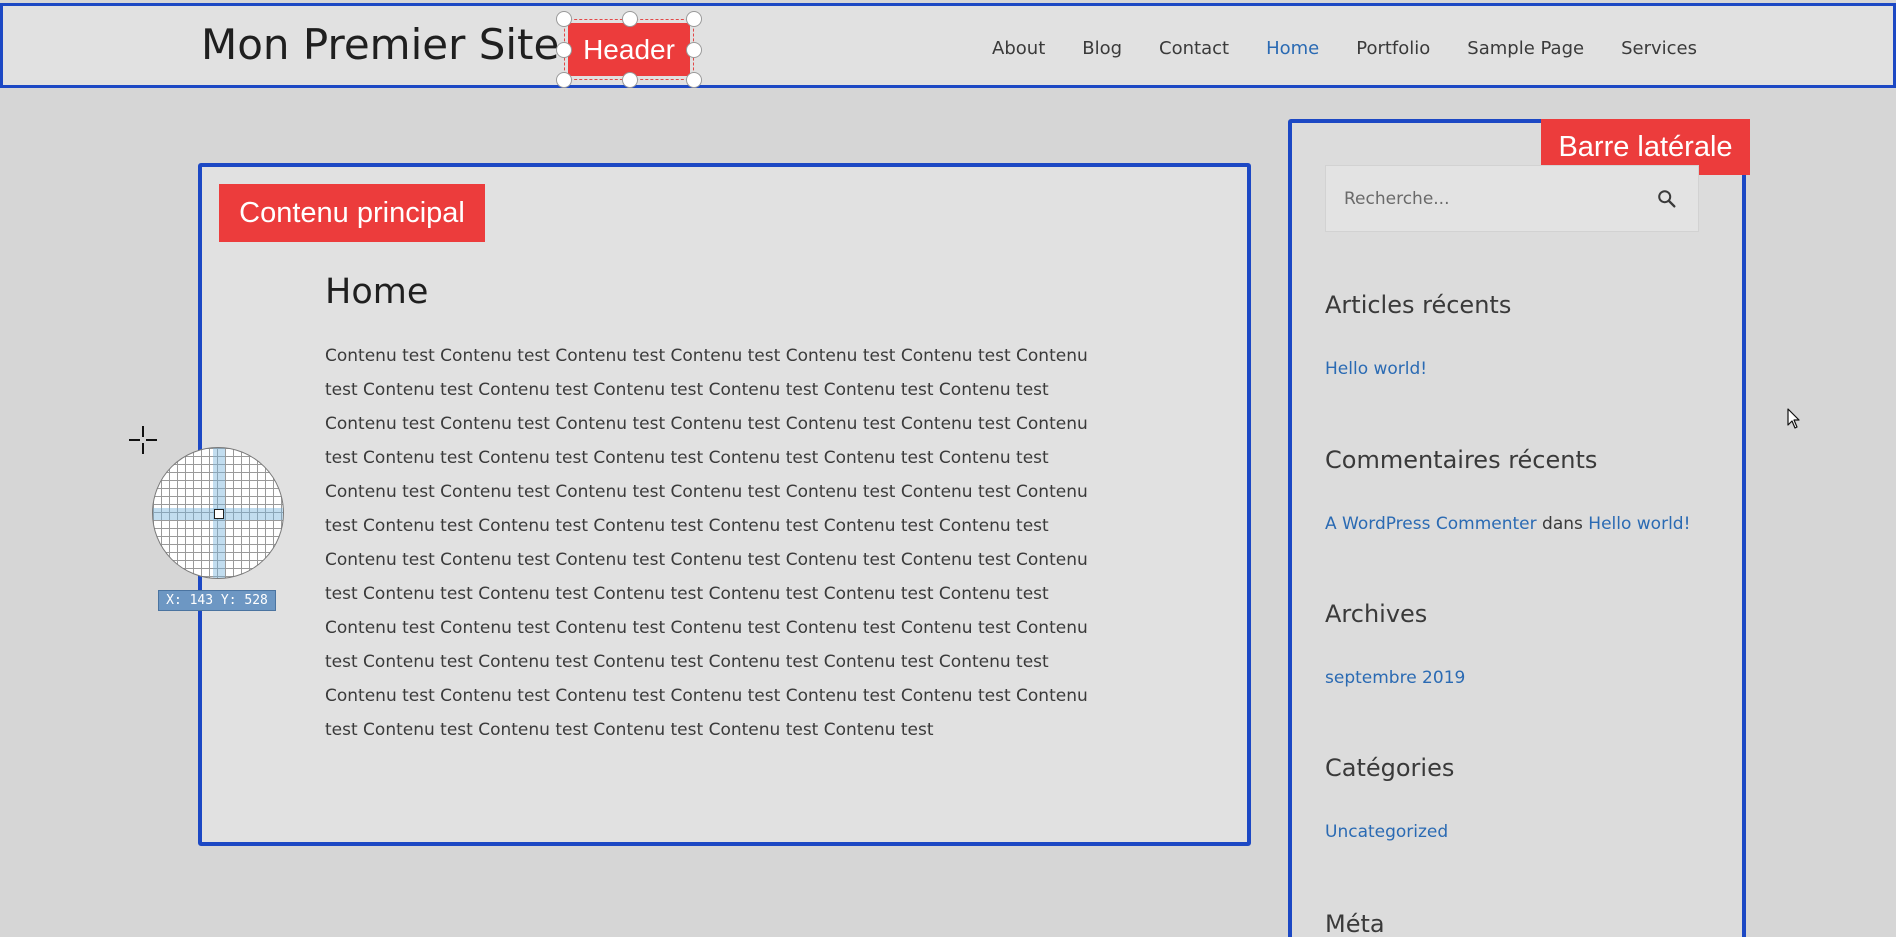  I want to click on resize-handle-top-right, so click(694, 19).